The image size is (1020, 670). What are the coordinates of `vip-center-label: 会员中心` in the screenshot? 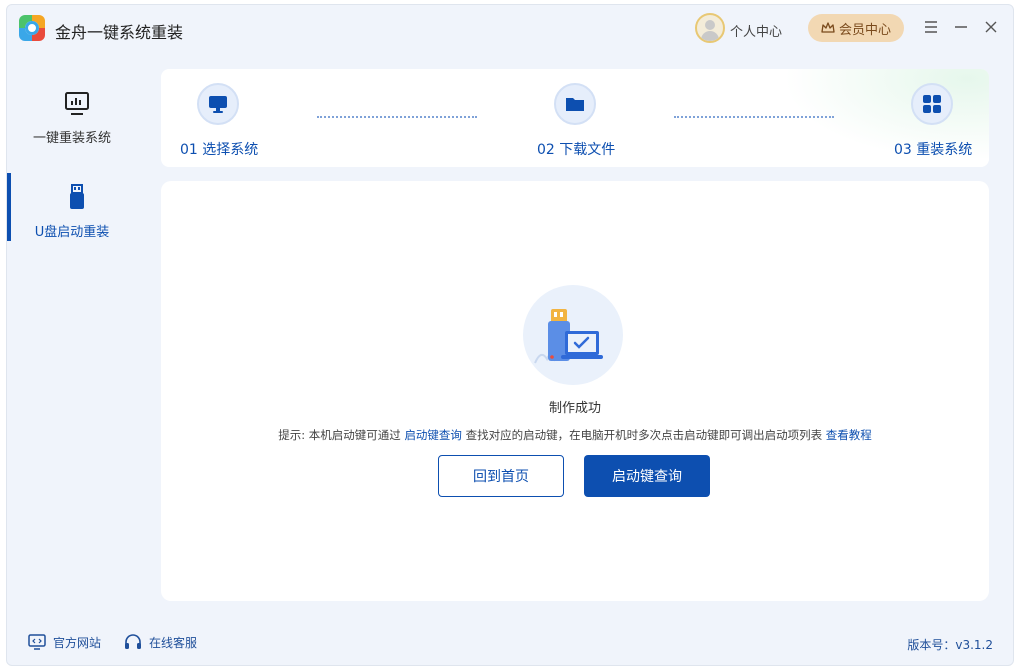 It's located at (864, 30).